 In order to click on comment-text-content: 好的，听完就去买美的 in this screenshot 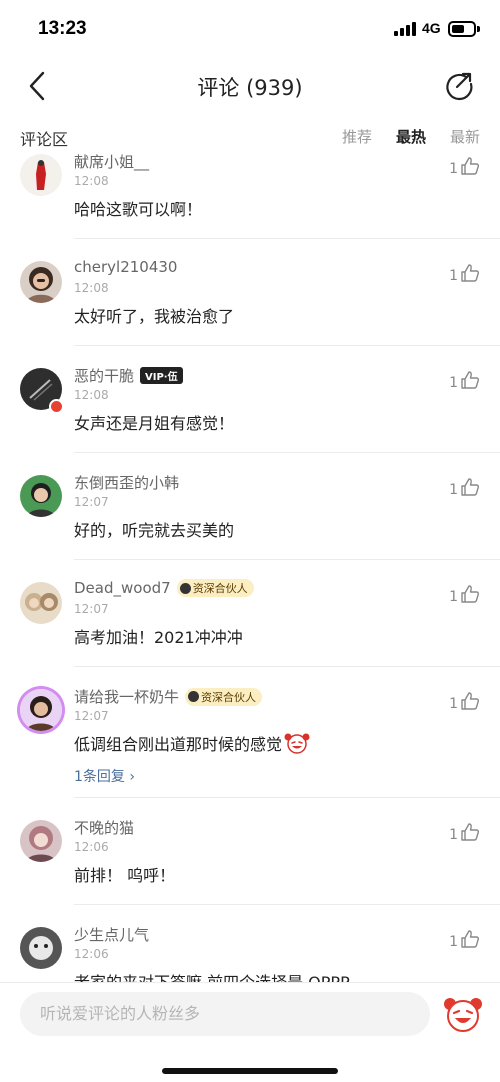, I will do `click(154, 530)`.